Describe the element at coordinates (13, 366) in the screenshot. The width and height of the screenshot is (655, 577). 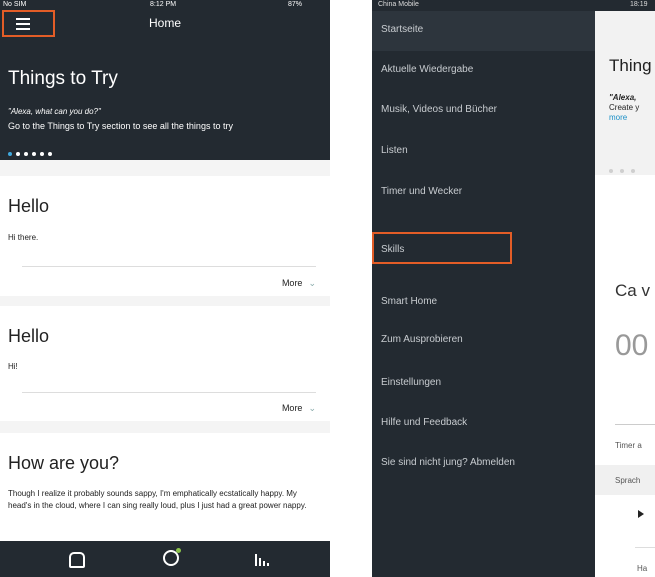
I see `card-body: Hi!` at that location.